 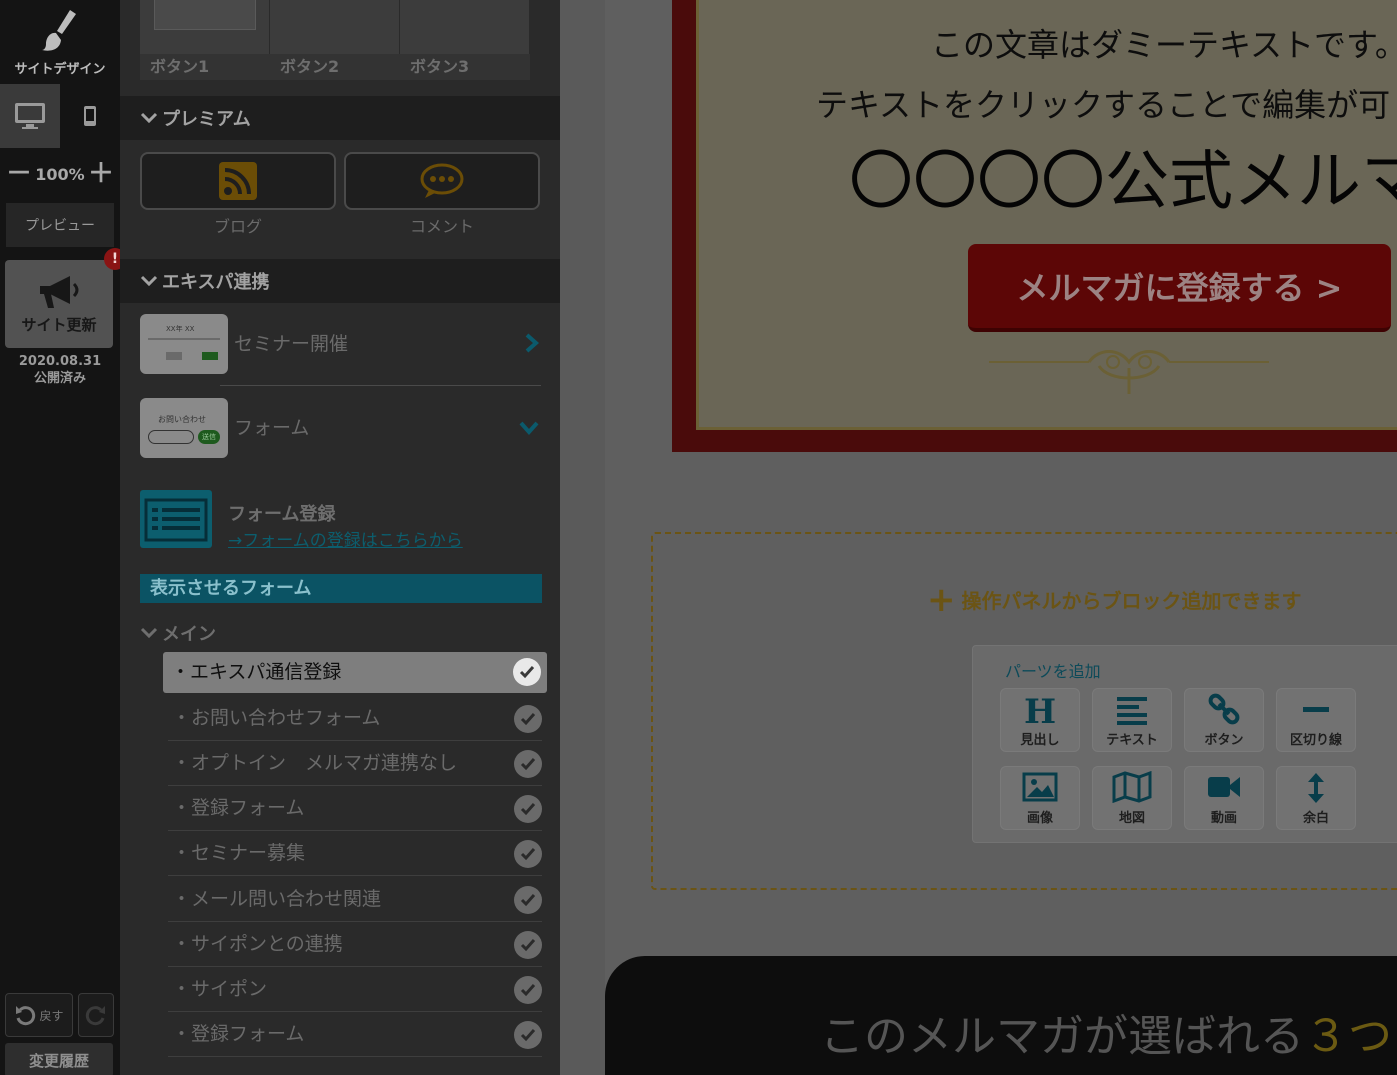 I want to click on text-lines-icon, so click(x=1132, y=709).